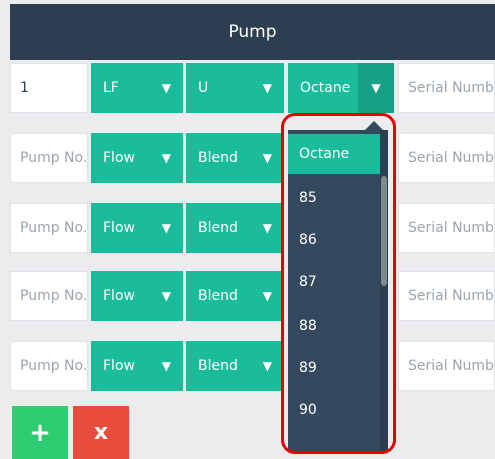 Image resolution: width=495 pixels, height=459 pixels. Describe the element at coordinates (308, 368) in the screenshot. I see `option-label: 89` at that location.